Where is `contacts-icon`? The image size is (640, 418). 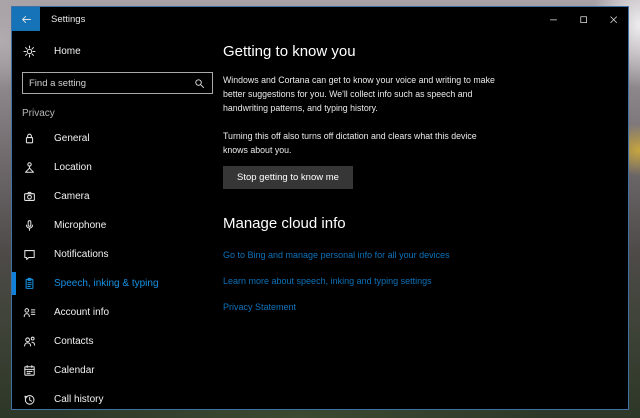 contacts-icon is located at coordinates (29, 341).